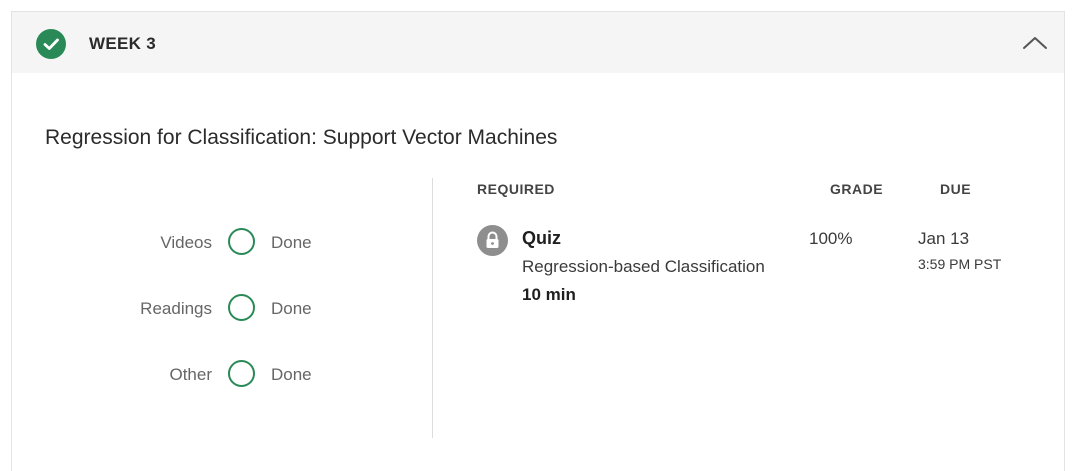  Describe the element at coordinates (857, 189) in the screenshot. I see `grade-column-header: GRADE` at that location.